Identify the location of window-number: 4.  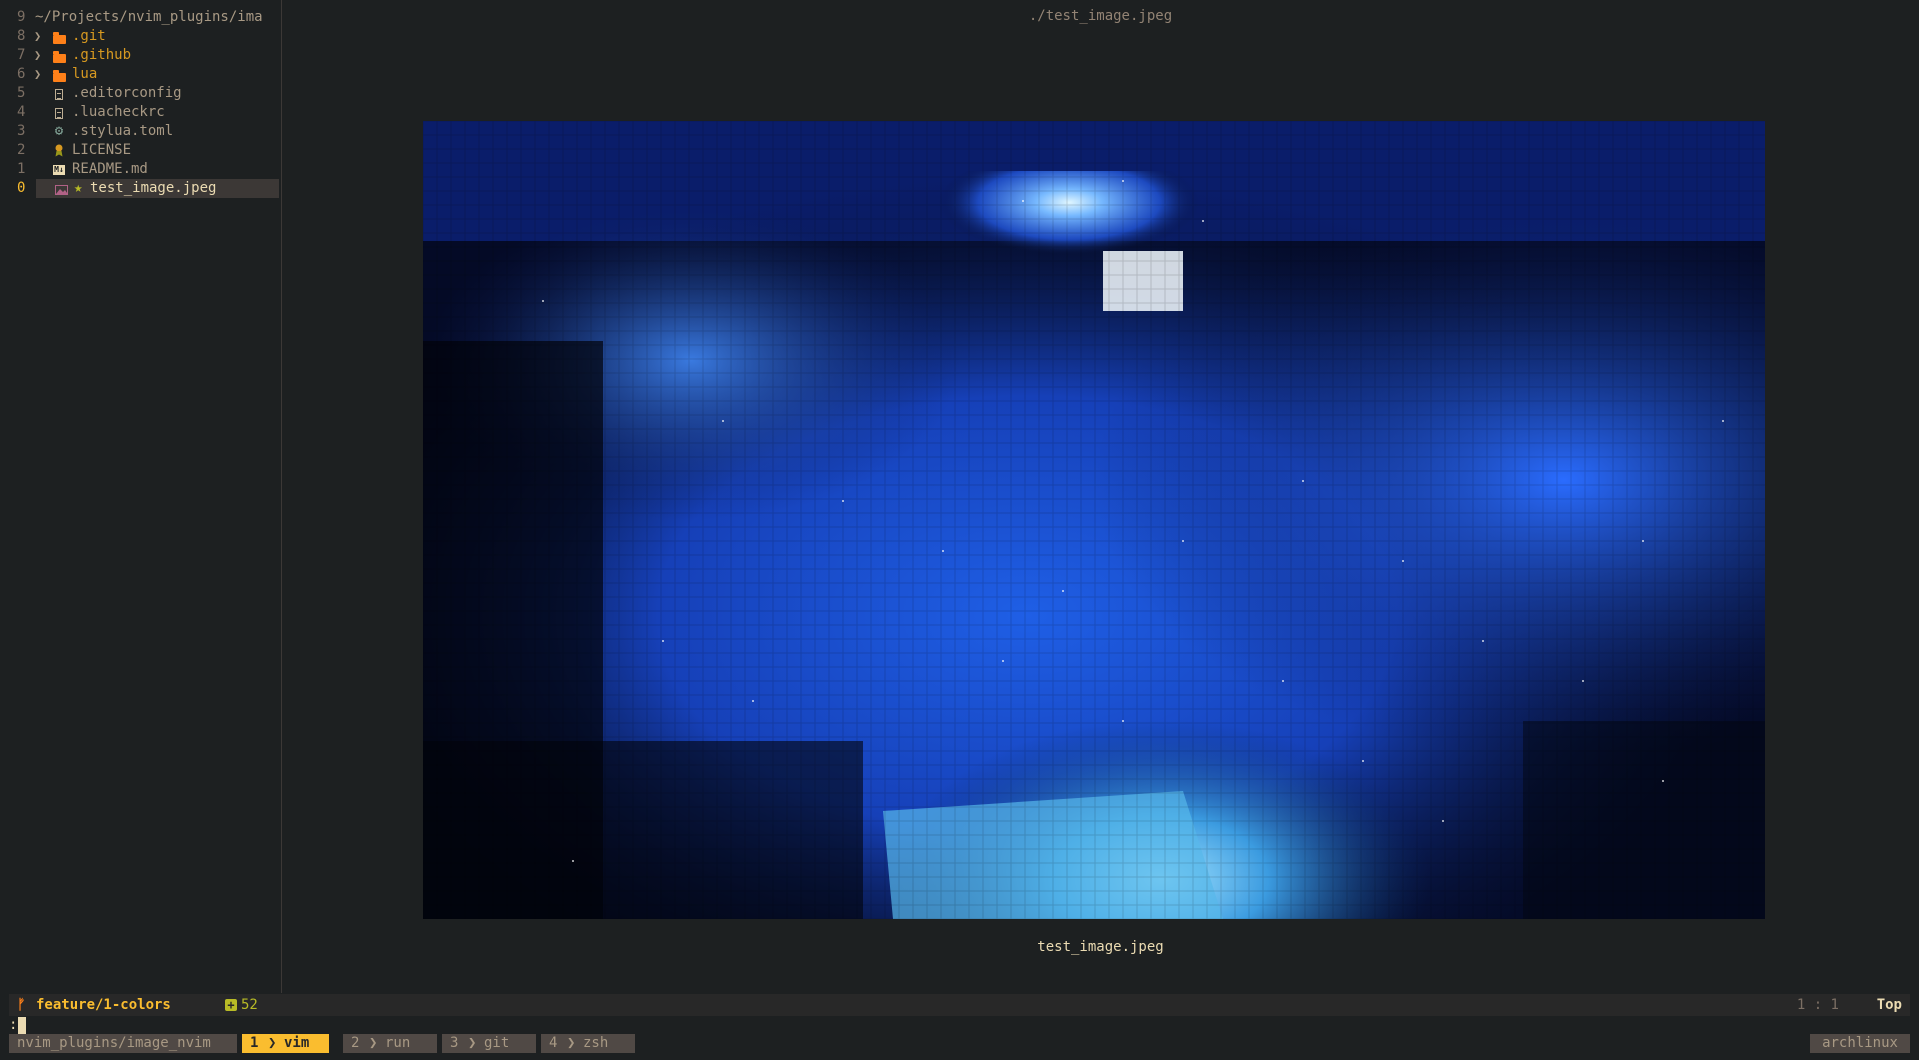
(553, 1043).